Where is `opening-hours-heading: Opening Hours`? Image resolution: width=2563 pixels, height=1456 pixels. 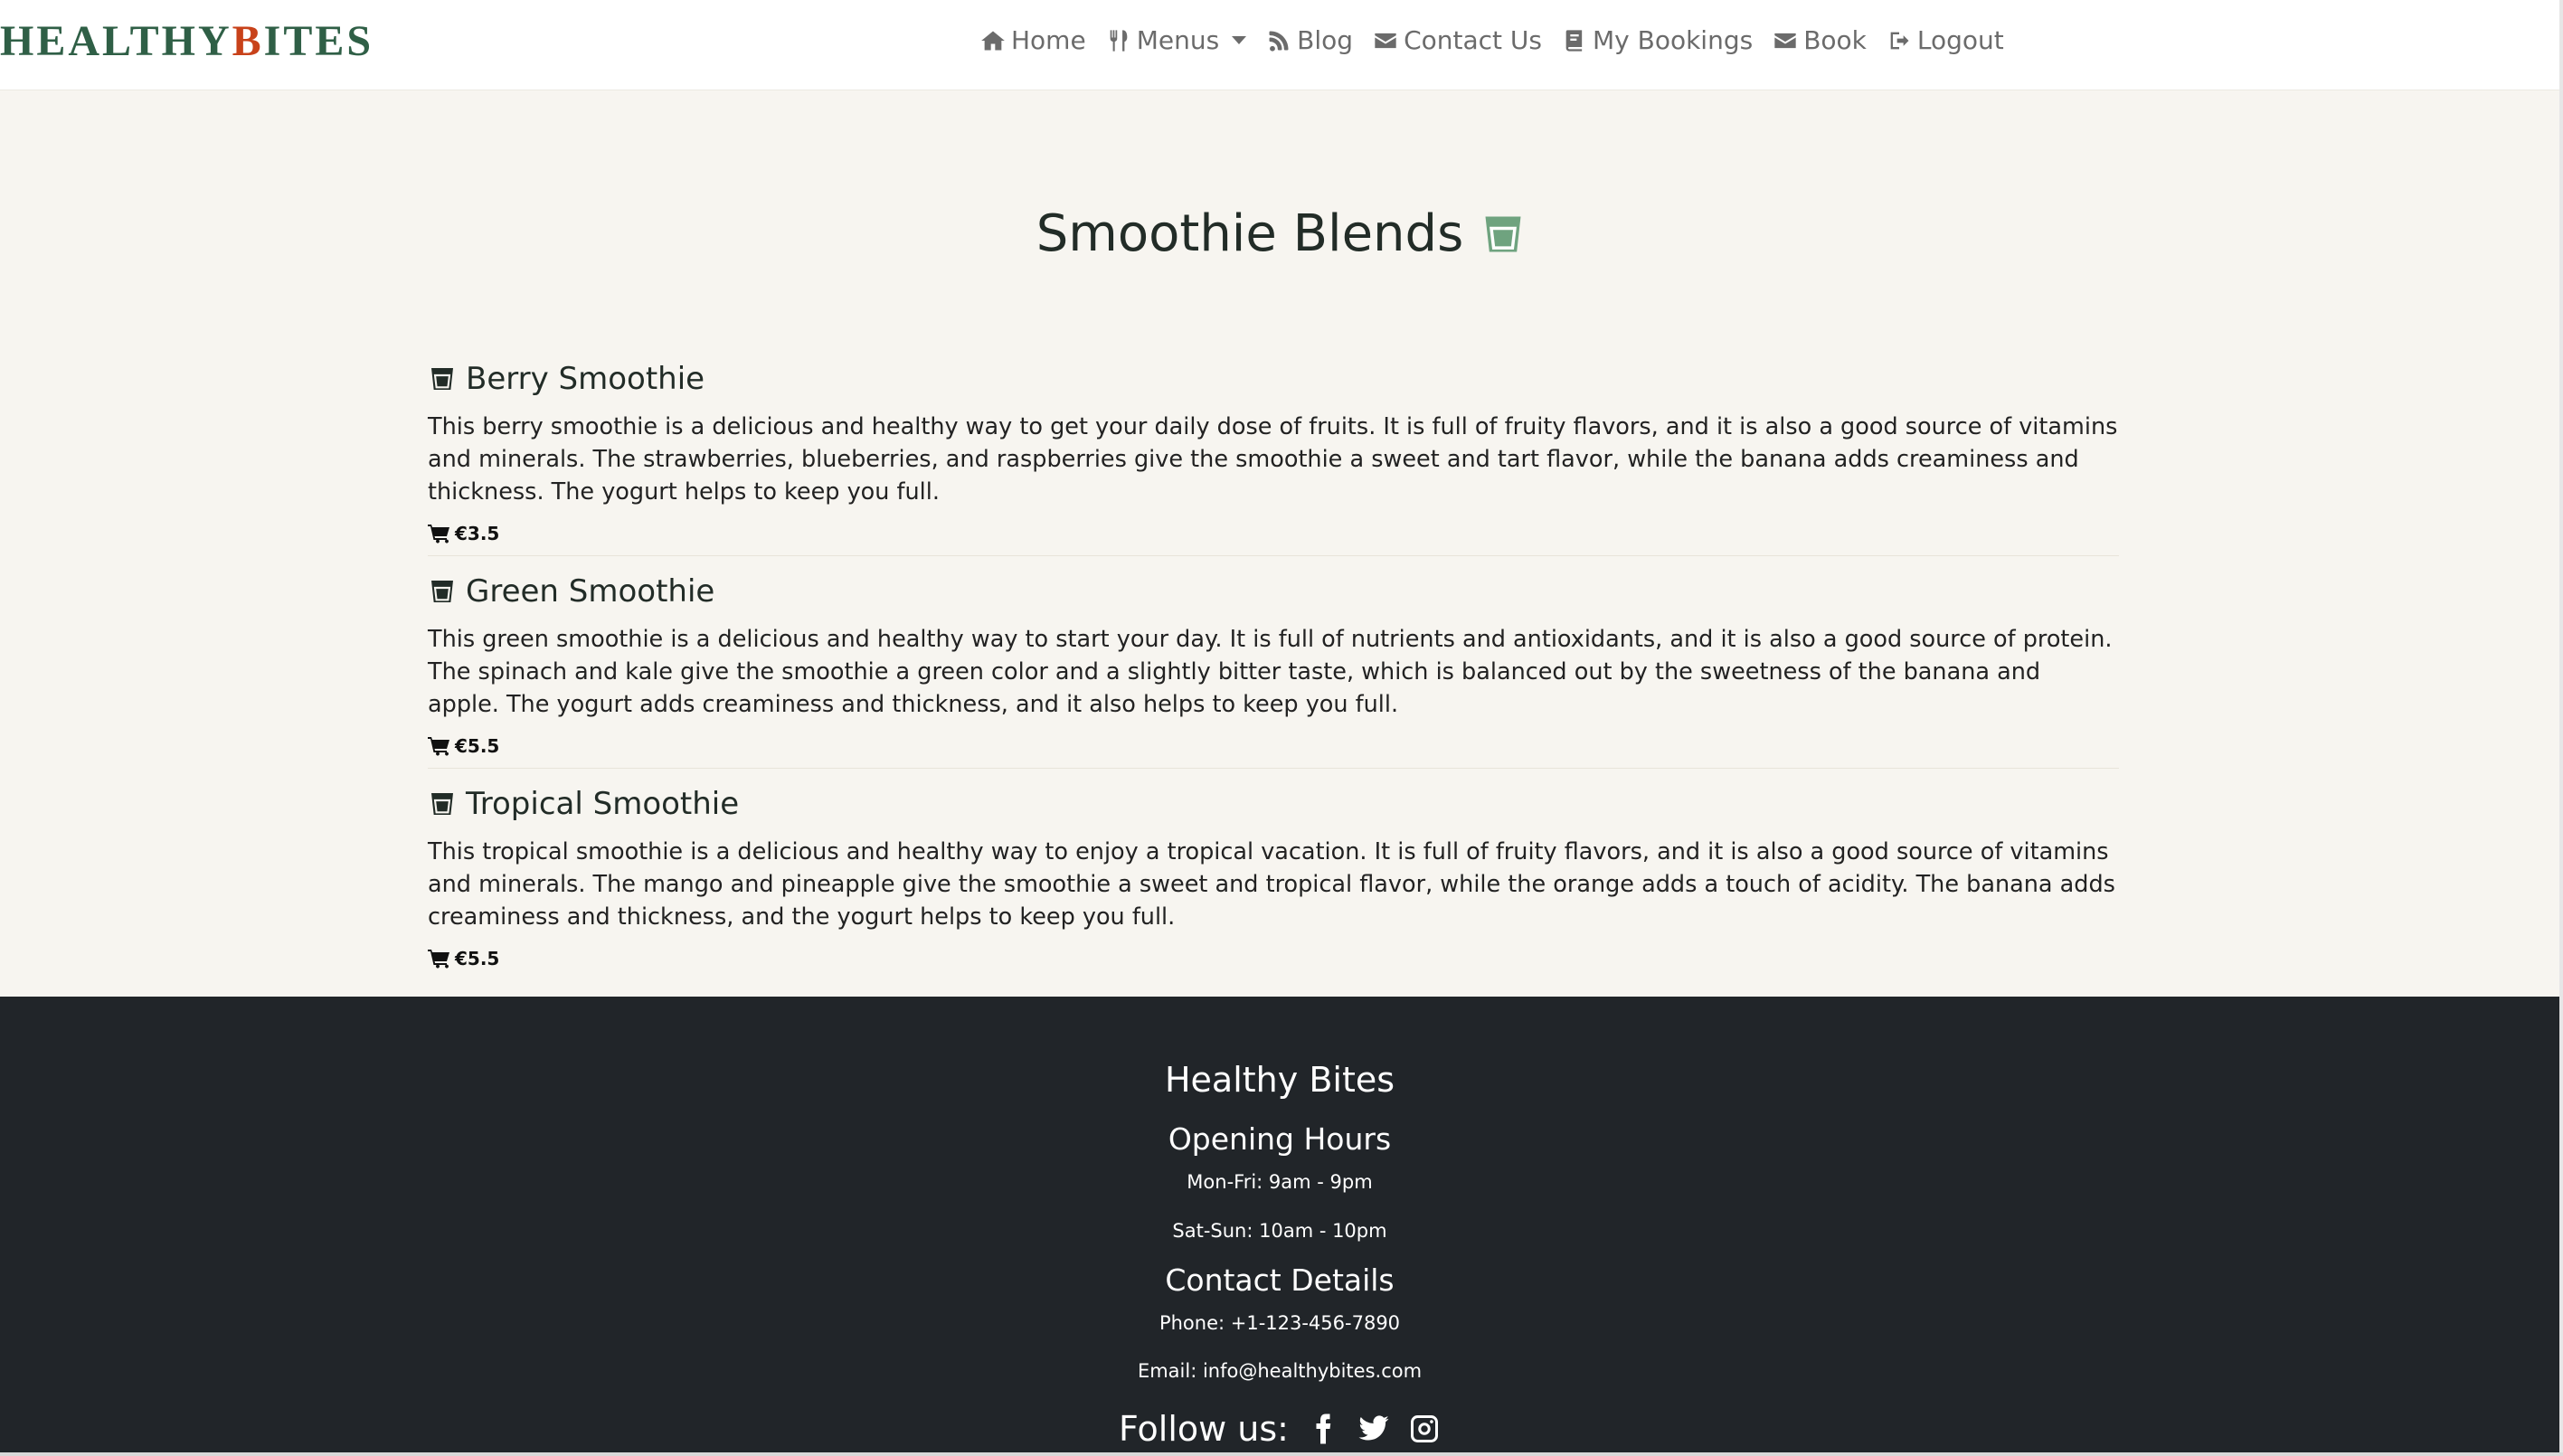
opening-hours-heading: Opening Hours is located at coordinates (1280, 1139).